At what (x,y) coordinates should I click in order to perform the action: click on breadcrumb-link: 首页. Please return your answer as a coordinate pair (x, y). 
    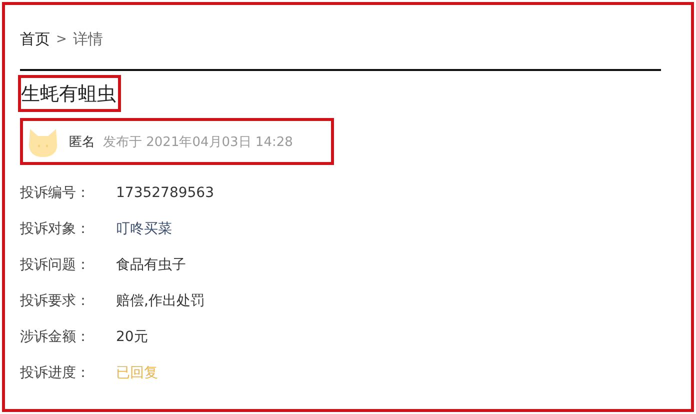
    Looking at the image, I should click on (35, 39).